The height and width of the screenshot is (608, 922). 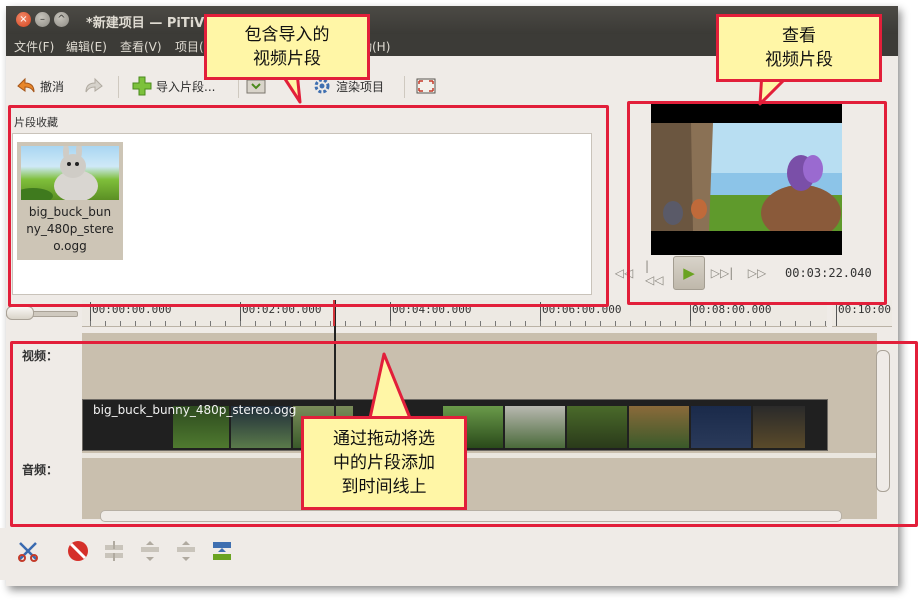 What do you see at coordinates (828, 273) in the screenshot?
I see `timecode-display: 00:03:22.040` at bounding box center [828, 273].